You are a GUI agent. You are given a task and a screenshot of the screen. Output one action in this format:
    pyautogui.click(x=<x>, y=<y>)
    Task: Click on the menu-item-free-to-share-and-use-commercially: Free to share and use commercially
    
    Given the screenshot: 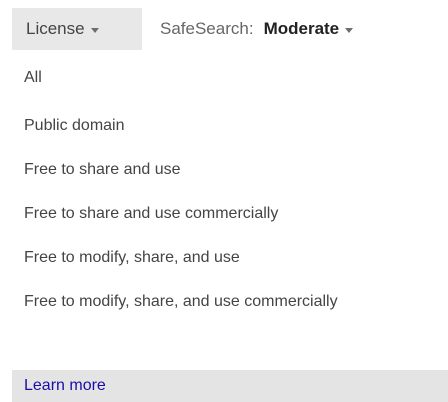 What is the action you would take?
    pyautogui.click(x=230, y=214)
    